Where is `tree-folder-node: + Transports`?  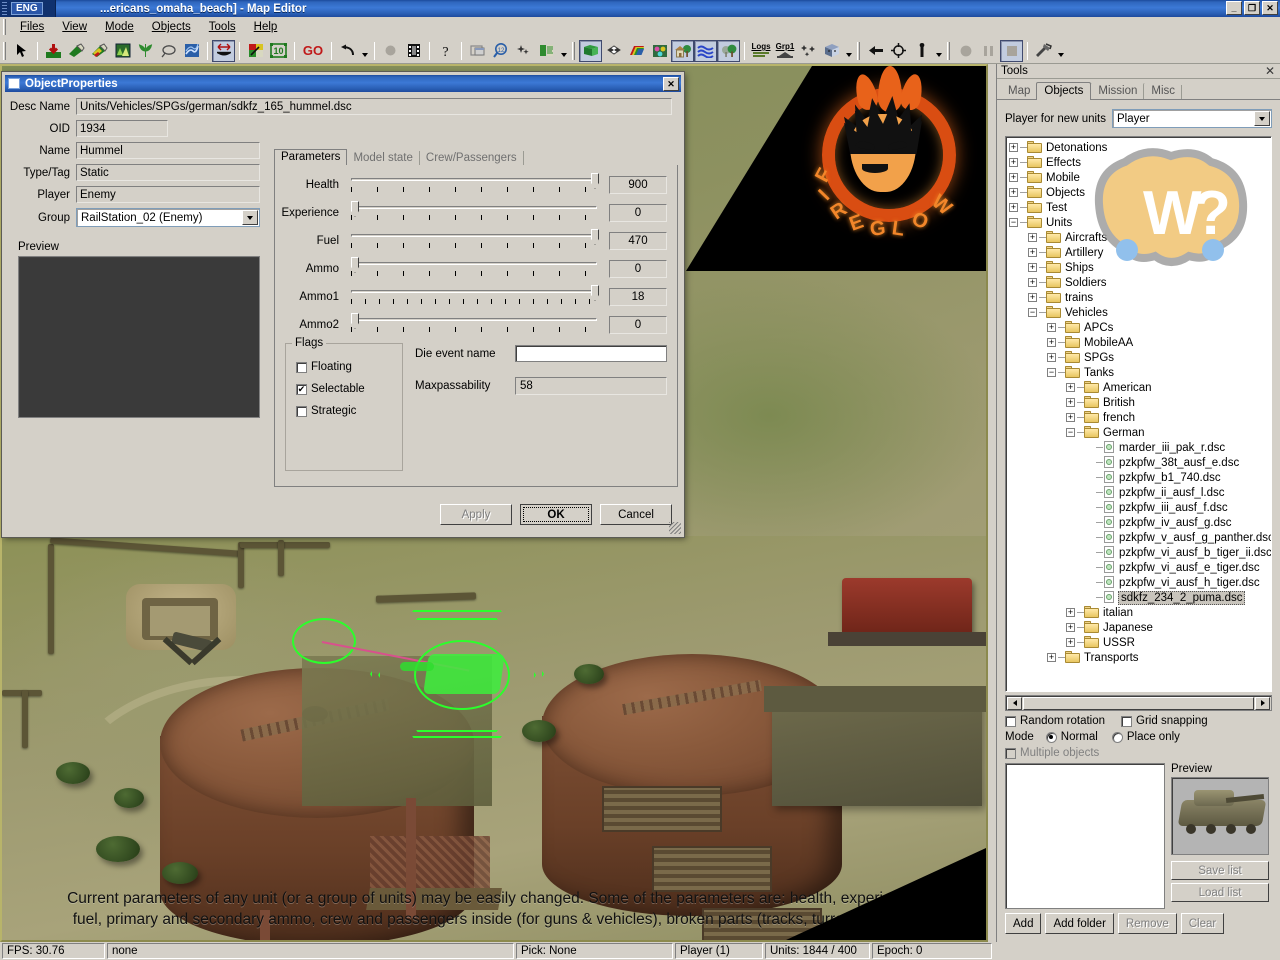 tree-folder-node: + Transports is located at coordinates (1140, 657).